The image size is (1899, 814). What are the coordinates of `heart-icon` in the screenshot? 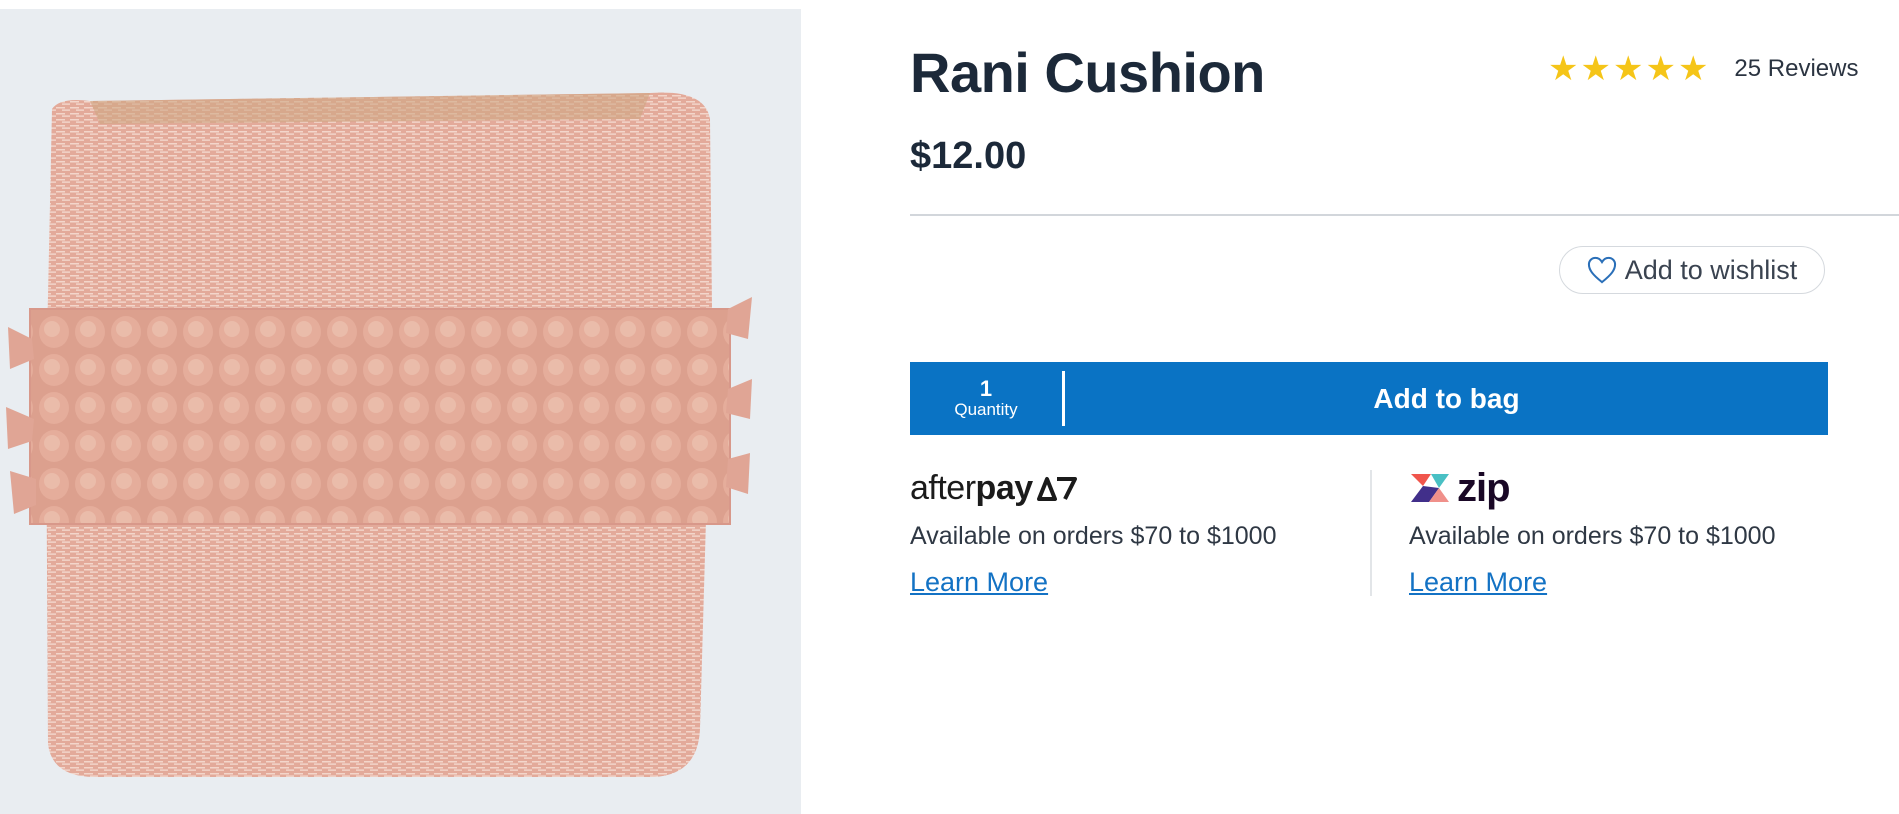 It's located at (1601, 270).